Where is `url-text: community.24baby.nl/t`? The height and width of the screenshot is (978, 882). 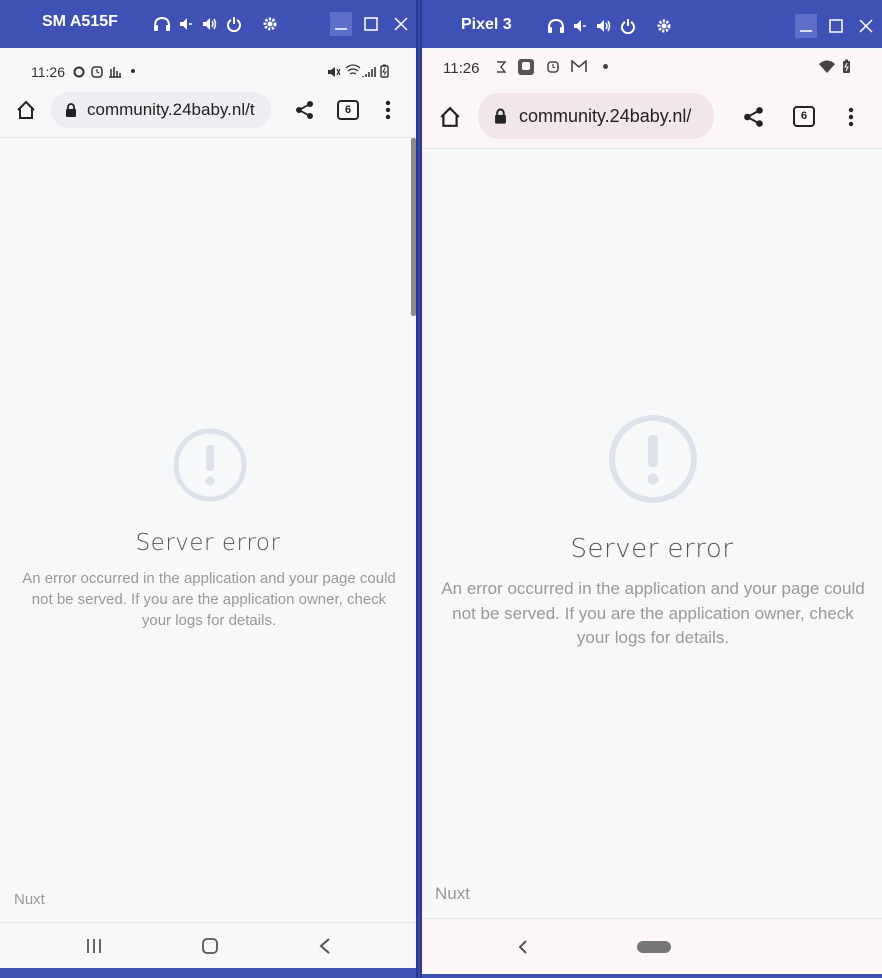 url-text: community.24baby.nl/t is located at coordinates (171, 109).